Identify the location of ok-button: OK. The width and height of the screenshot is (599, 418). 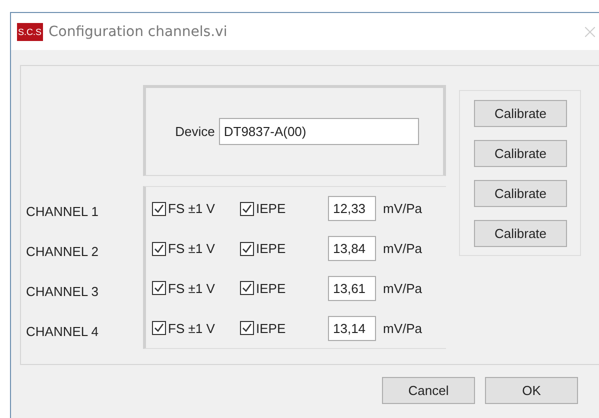
(531, 390).